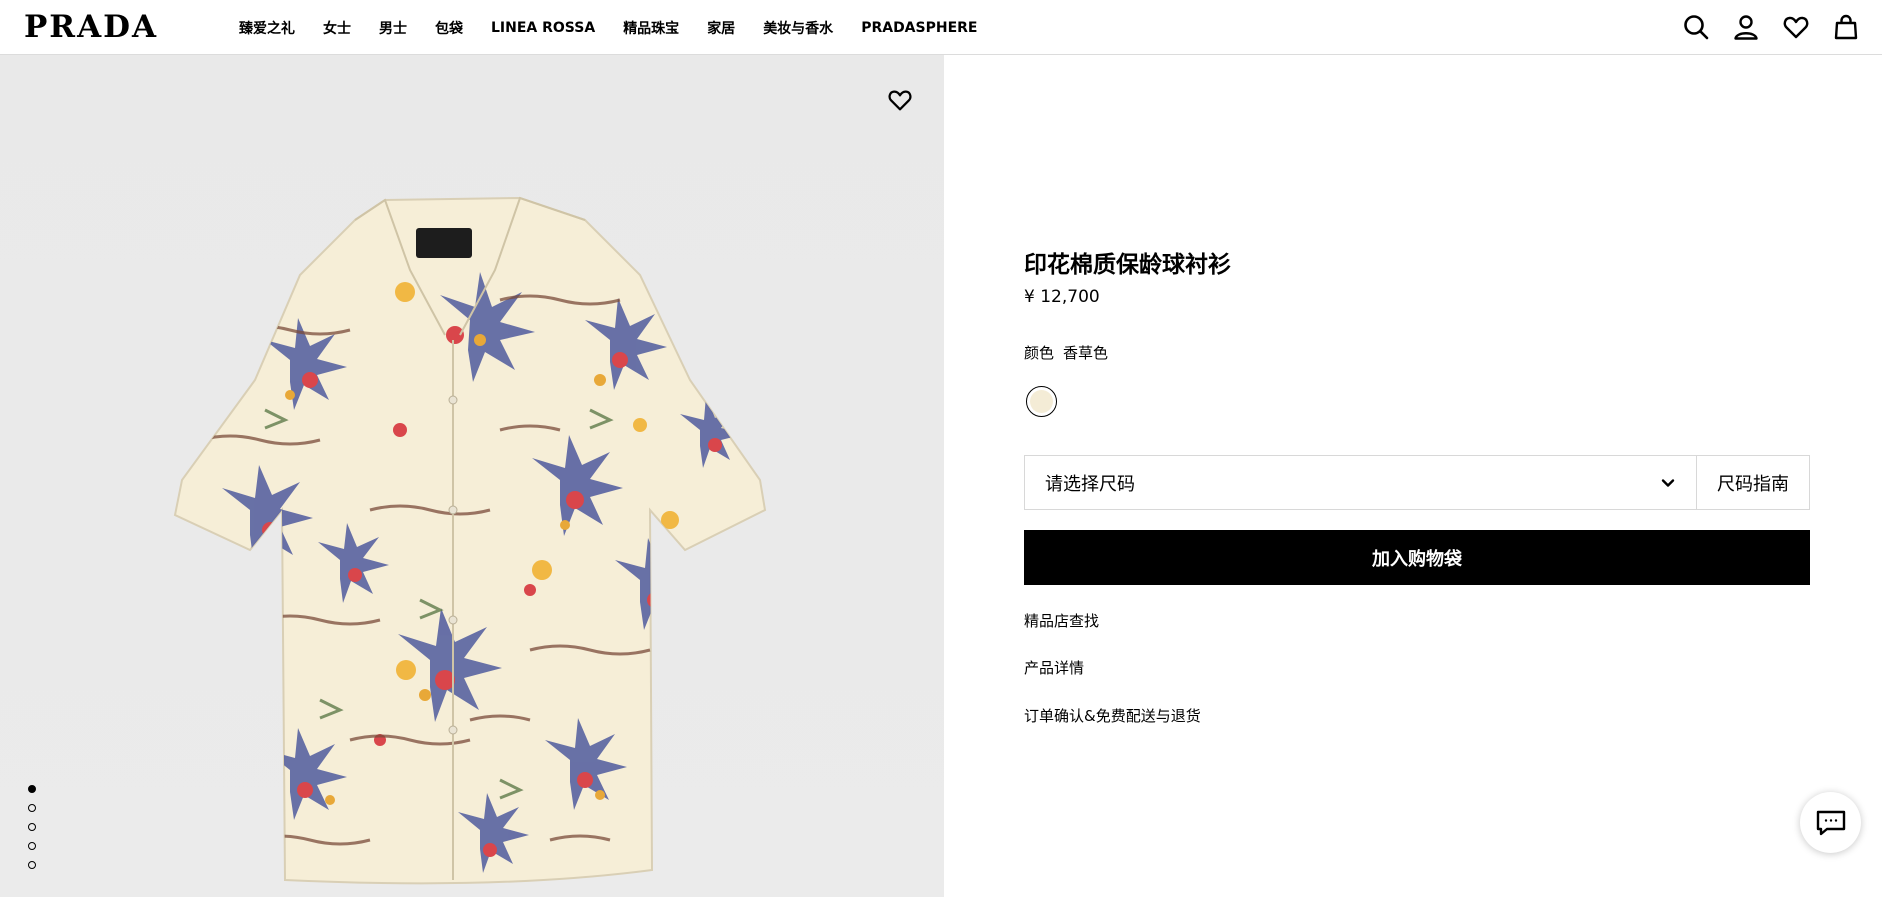  I want to click on neck-label, so click(444, 243).